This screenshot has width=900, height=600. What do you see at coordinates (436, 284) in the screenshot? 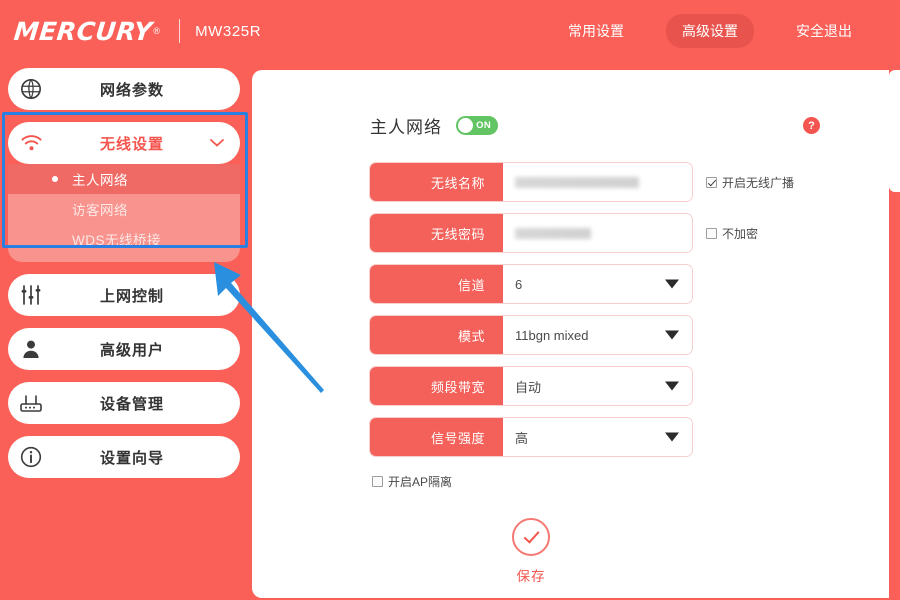
I see `field-label-channel: 信道` at bounding box center [436, 284].